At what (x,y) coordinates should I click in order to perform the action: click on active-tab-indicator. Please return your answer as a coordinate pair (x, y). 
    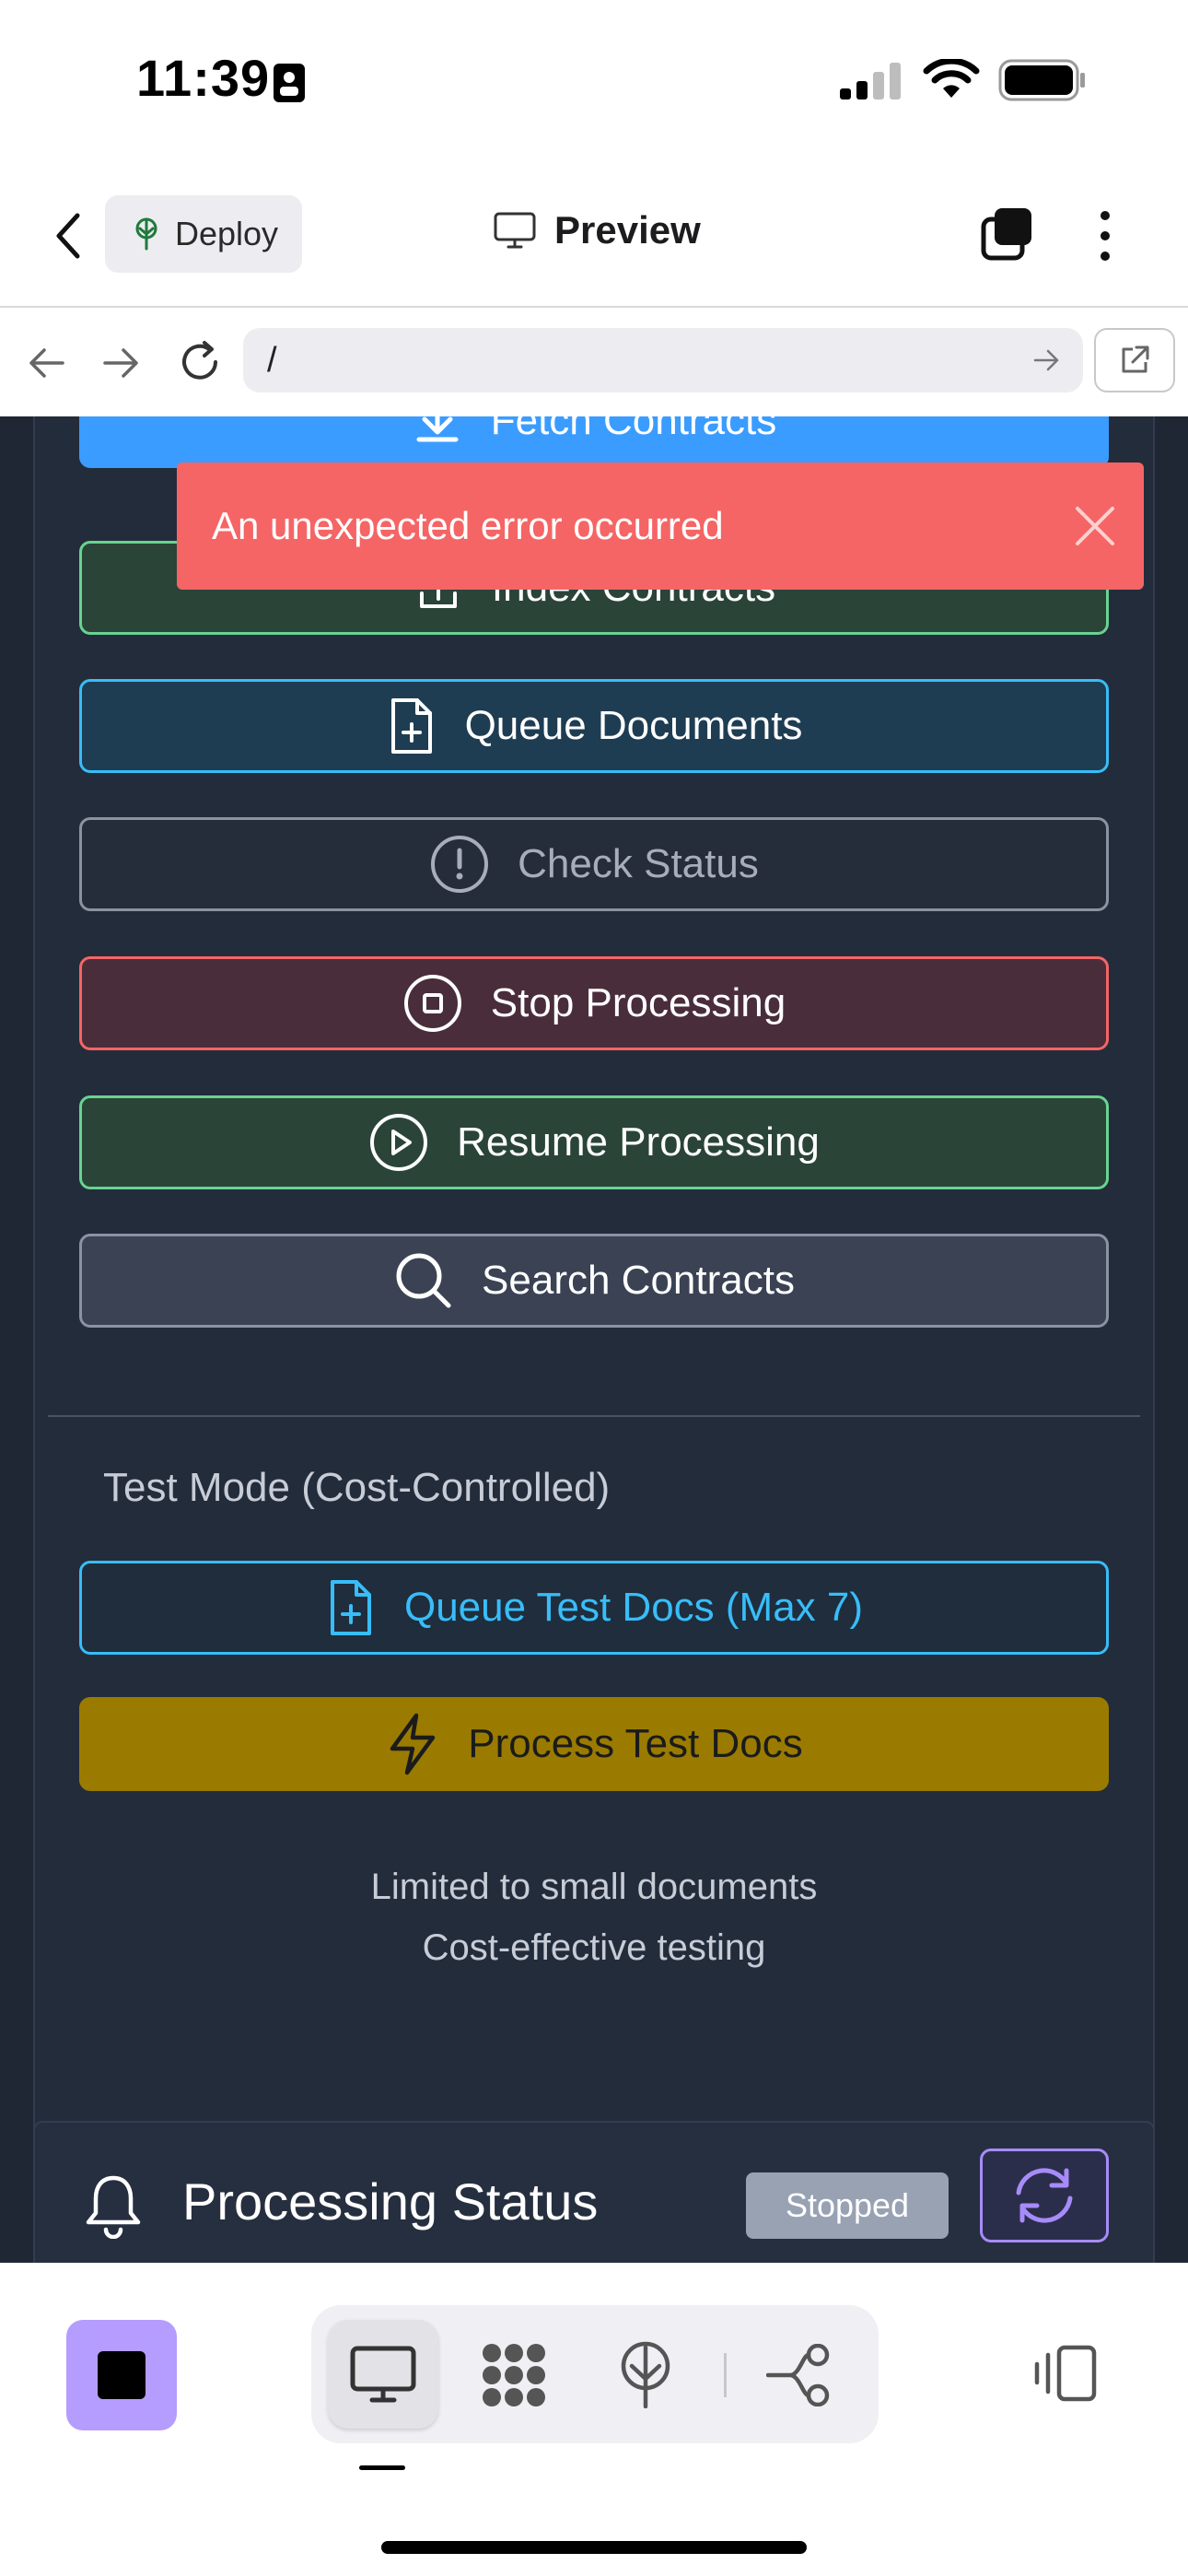
    Looking at the image, I should click on (382, 2467).